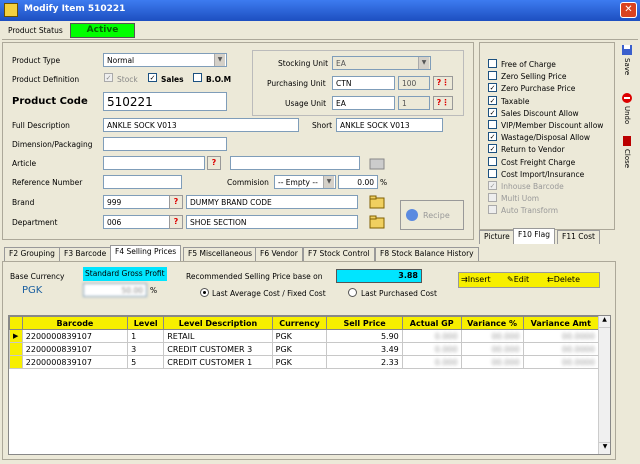  What do you see at coordinates (218, 323) in the screenshot?
I see `col-level-description: Level Description` at bounding box center [218, 323].